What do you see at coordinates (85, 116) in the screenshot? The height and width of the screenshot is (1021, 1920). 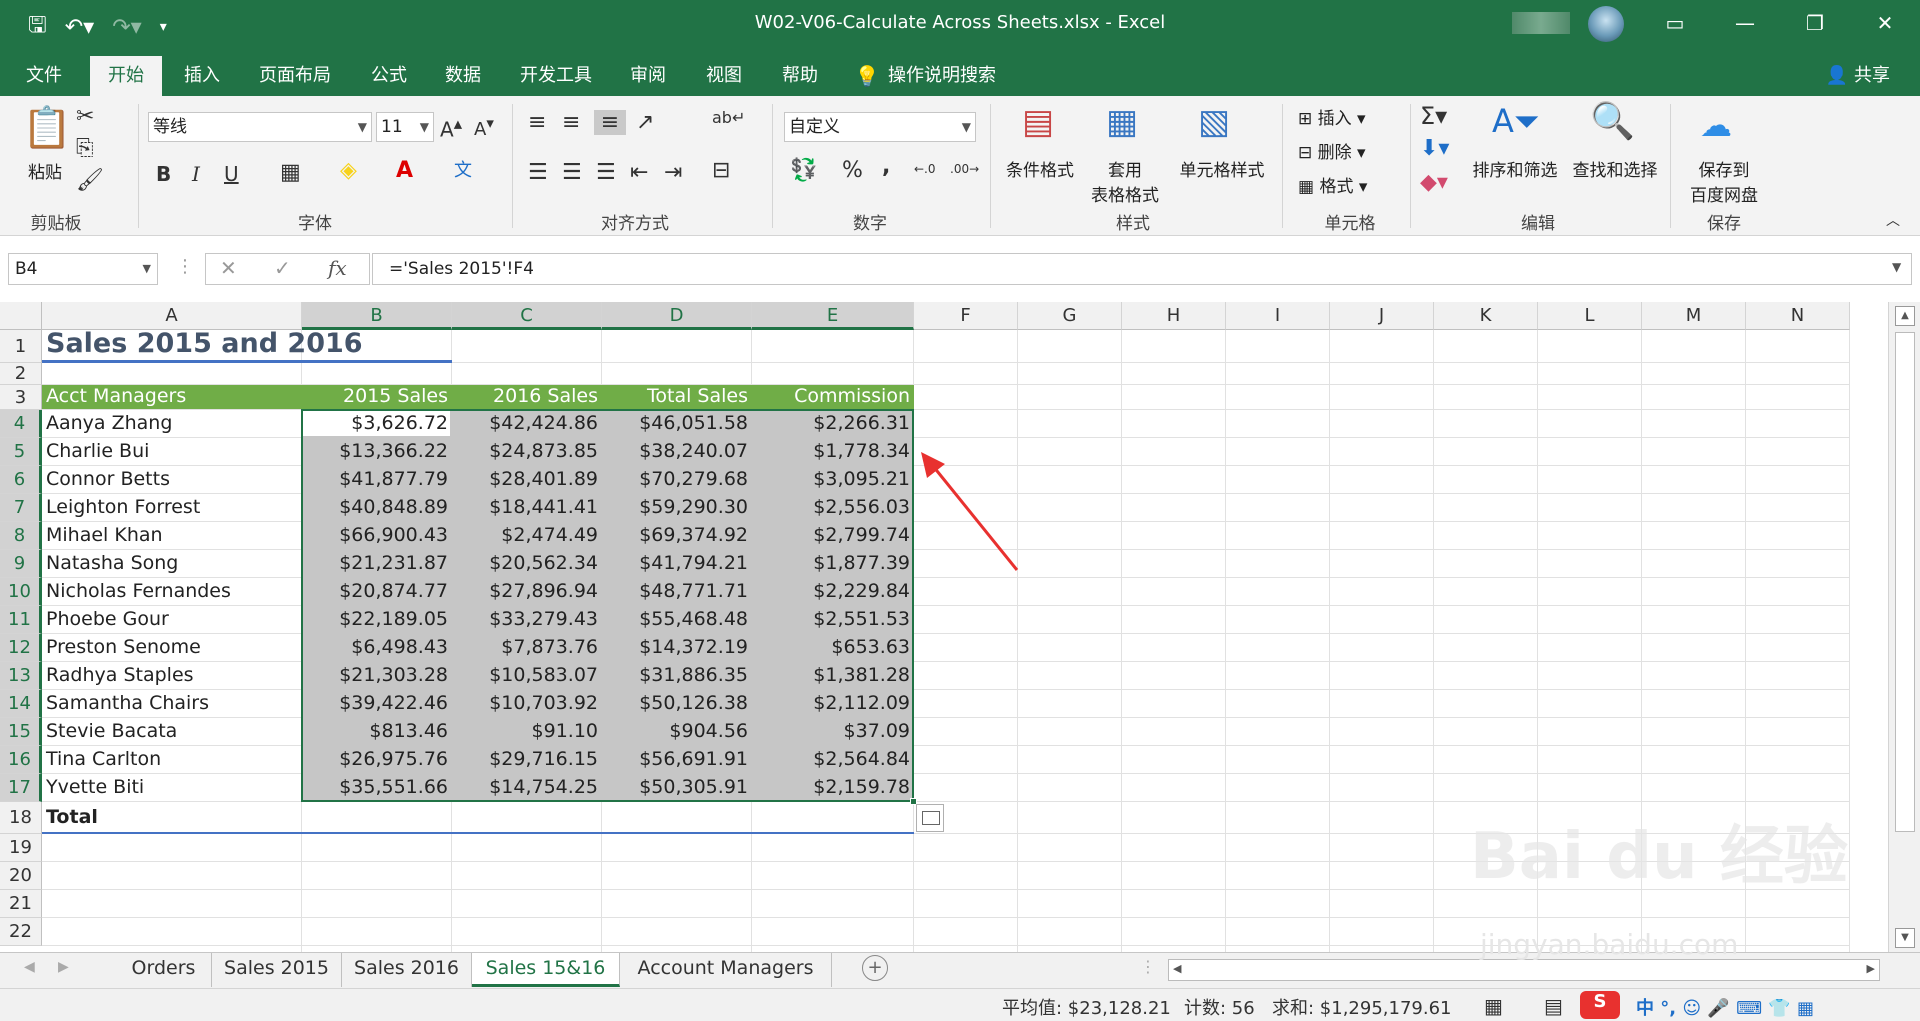 I see `cut-icon: ✂` at bounding box center [85, 116].